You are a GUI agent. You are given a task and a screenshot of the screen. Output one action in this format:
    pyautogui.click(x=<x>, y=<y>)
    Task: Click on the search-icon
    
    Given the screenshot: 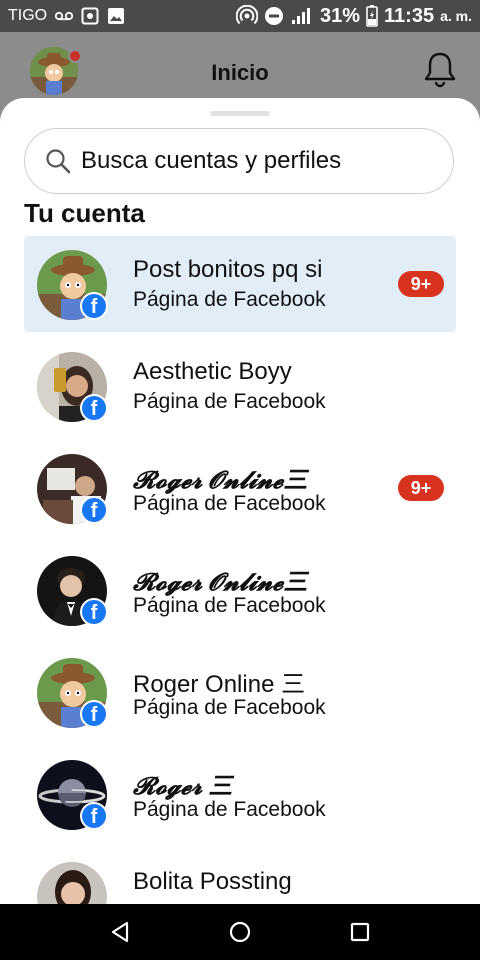 What is the action you would take?
    pyautogui.click(x=58, y=161)
    